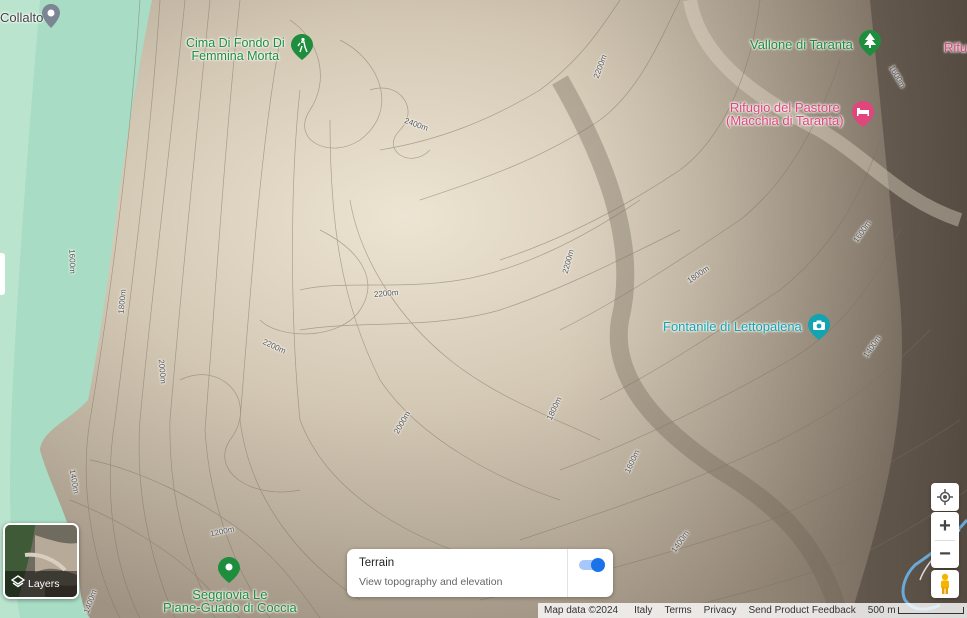  I want to click on zoom-out-button: −, so click(945, 554).